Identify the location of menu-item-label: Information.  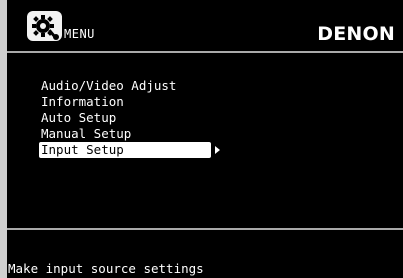
(82, 101).